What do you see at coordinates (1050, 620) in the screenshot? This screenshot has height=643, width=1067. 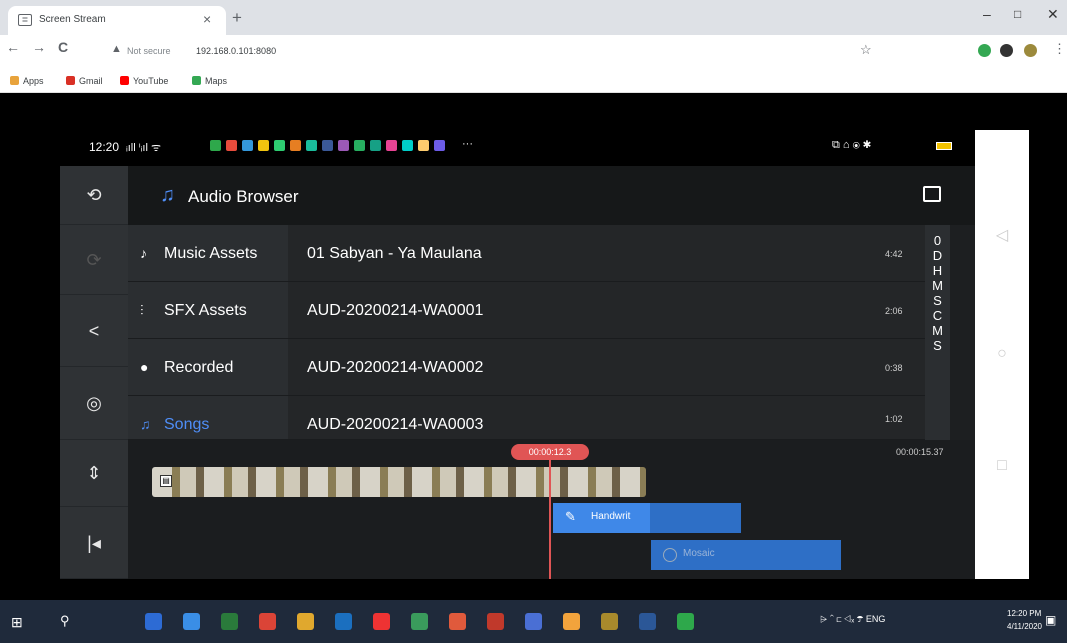 I see `notification-center-icon: ▣` at bounding box center [1050, 620].